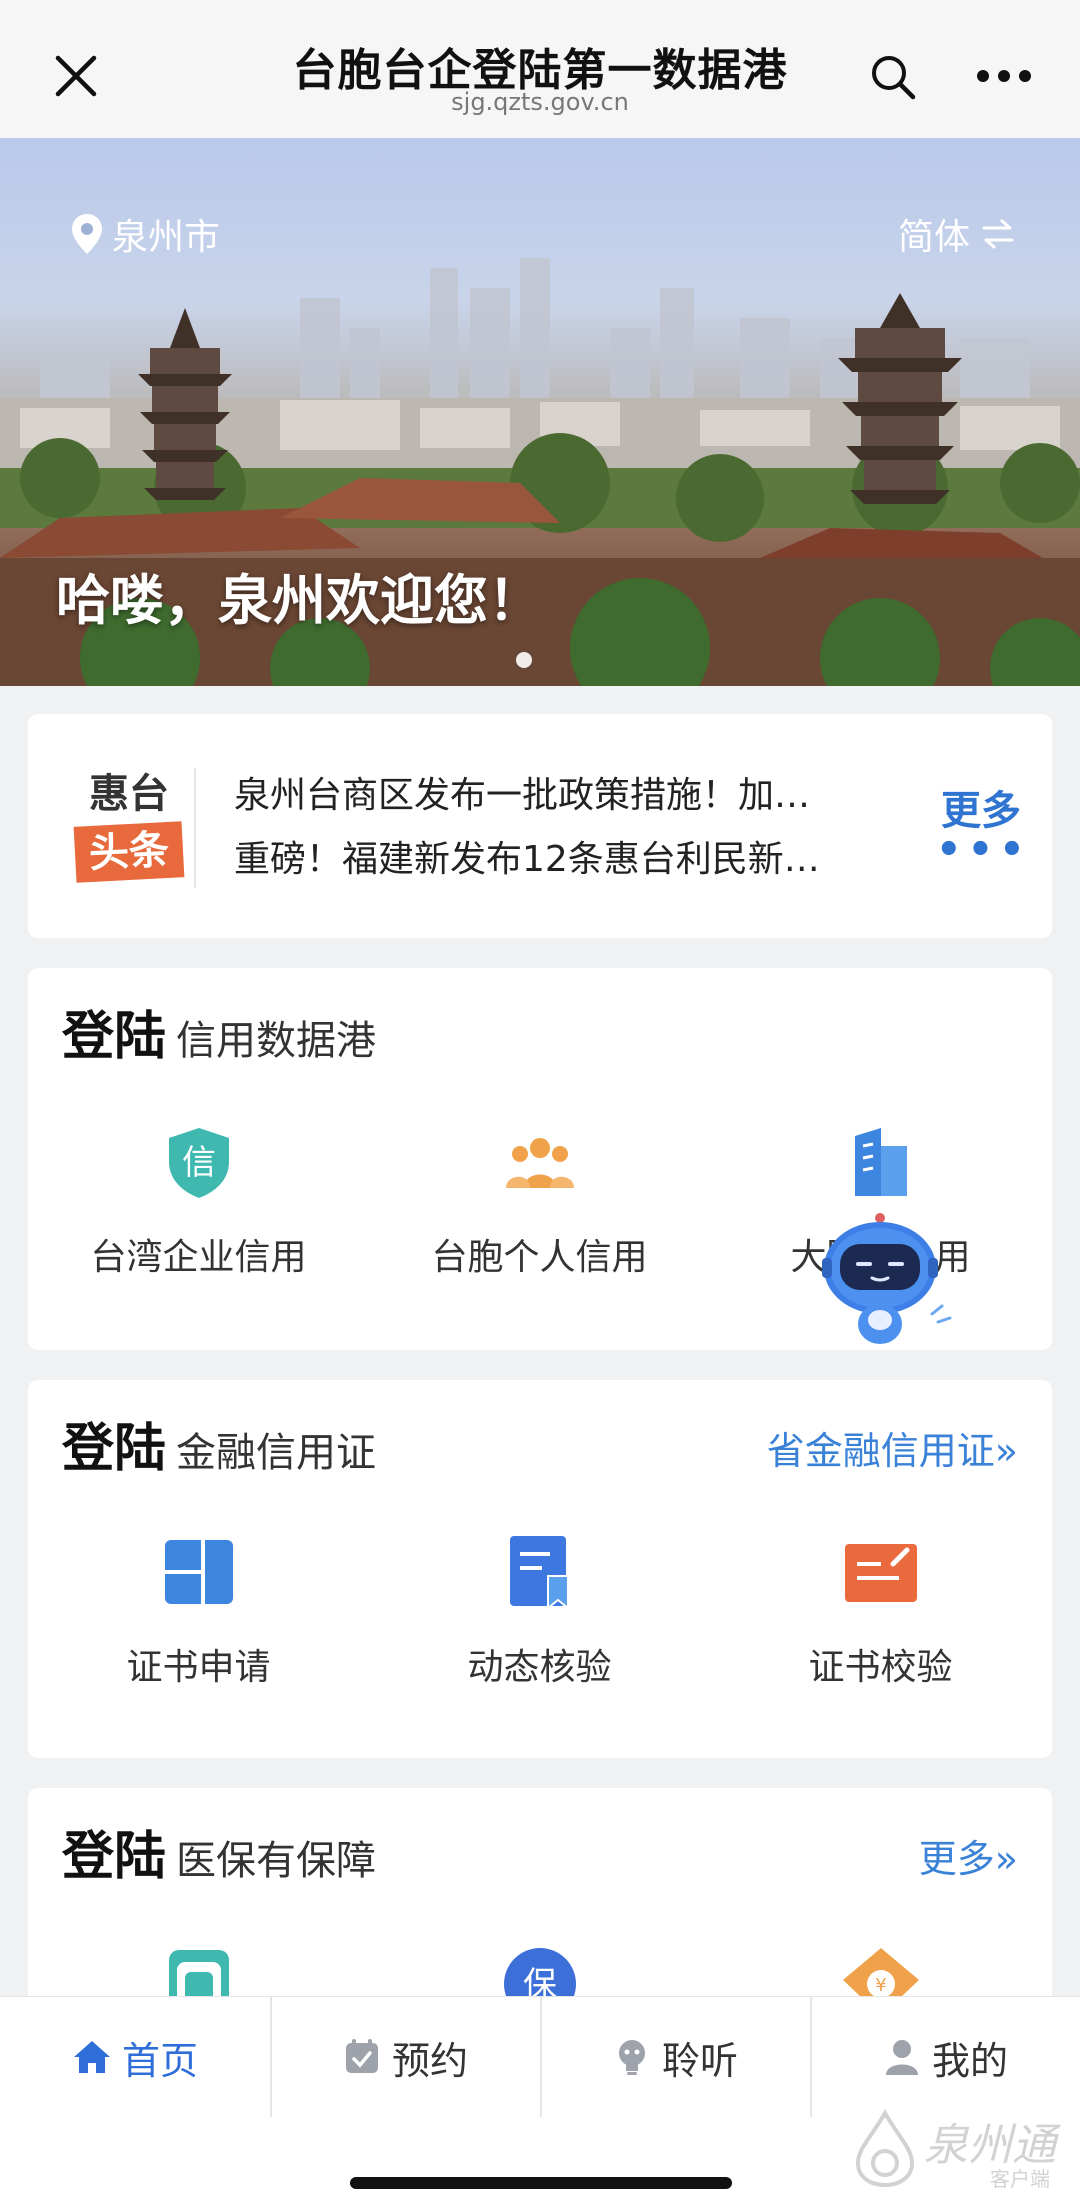 The width and height of the screenshot is (1080, 2211). I want to click on medical-more-link: 更多», so click(968, 1855).